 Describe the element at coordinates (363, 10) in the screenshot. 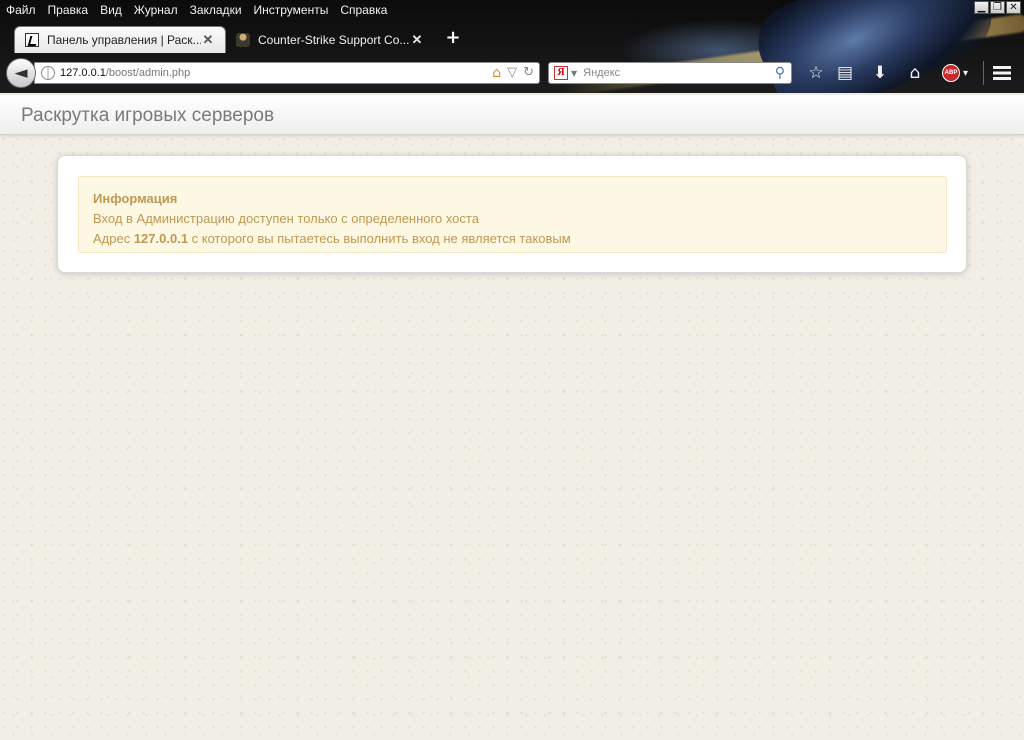

I see `menu-help: Справка` at that location.